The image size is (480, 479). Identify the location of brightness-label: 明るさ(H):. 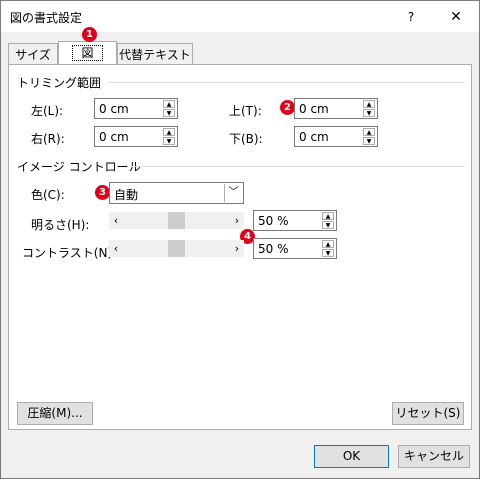
(60, 225).